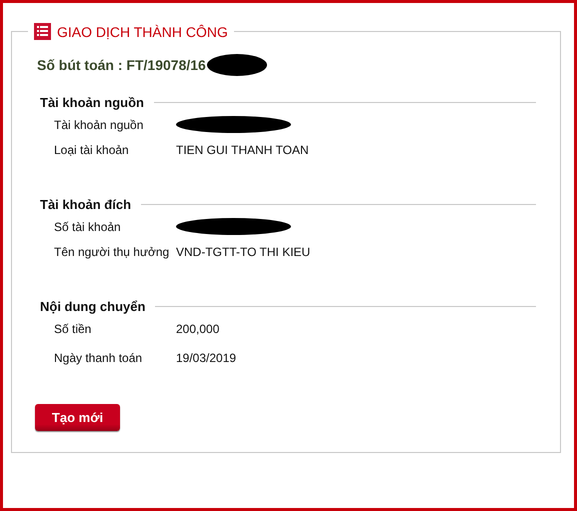 This screenshot has height=511, width=577. I want to click on list-icon, so click(42, 31).